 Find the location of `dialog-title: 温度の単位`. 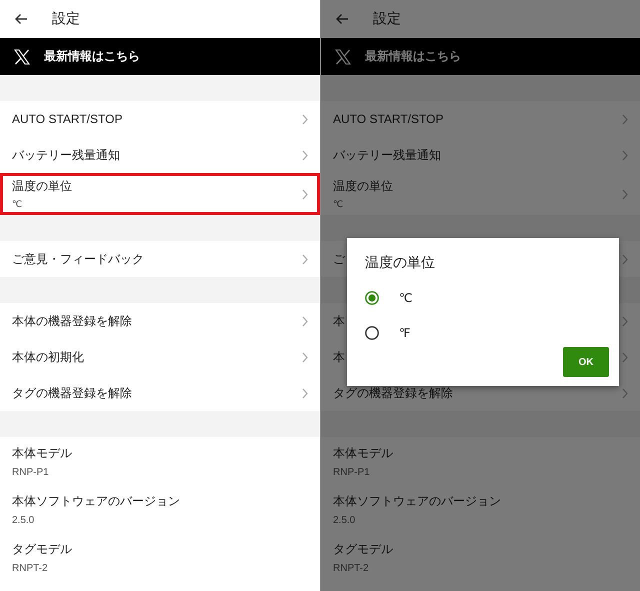

dialog-title: 温度の単位 is located at coordinates (400, 263).